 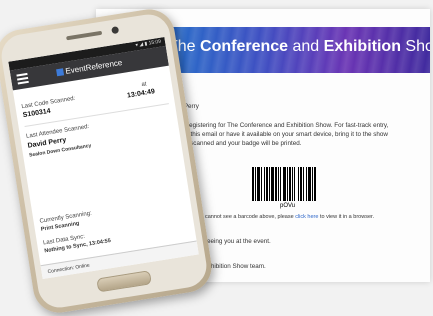 I want to click on barcode-image, so click(x=290, y=184).